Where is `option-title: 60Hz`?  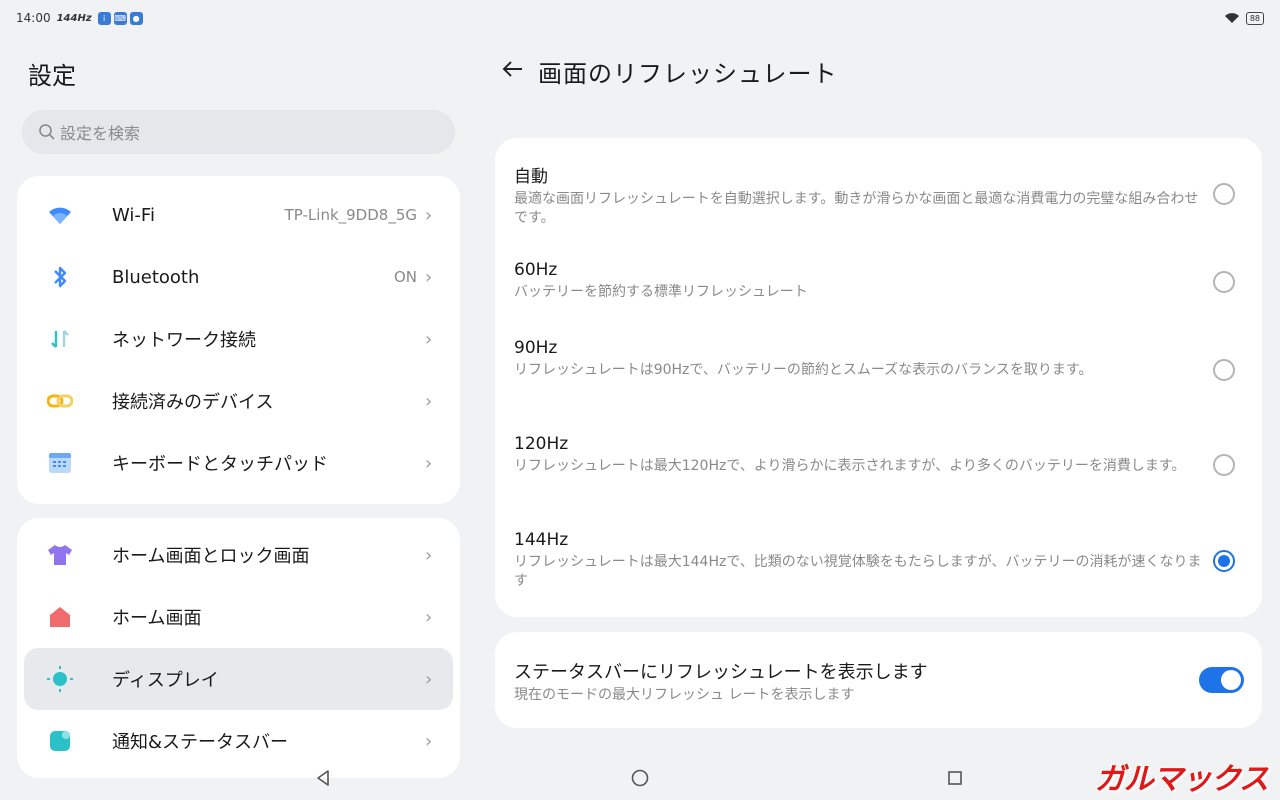 option-title: 60Hz is located at coordinates (536, 270).